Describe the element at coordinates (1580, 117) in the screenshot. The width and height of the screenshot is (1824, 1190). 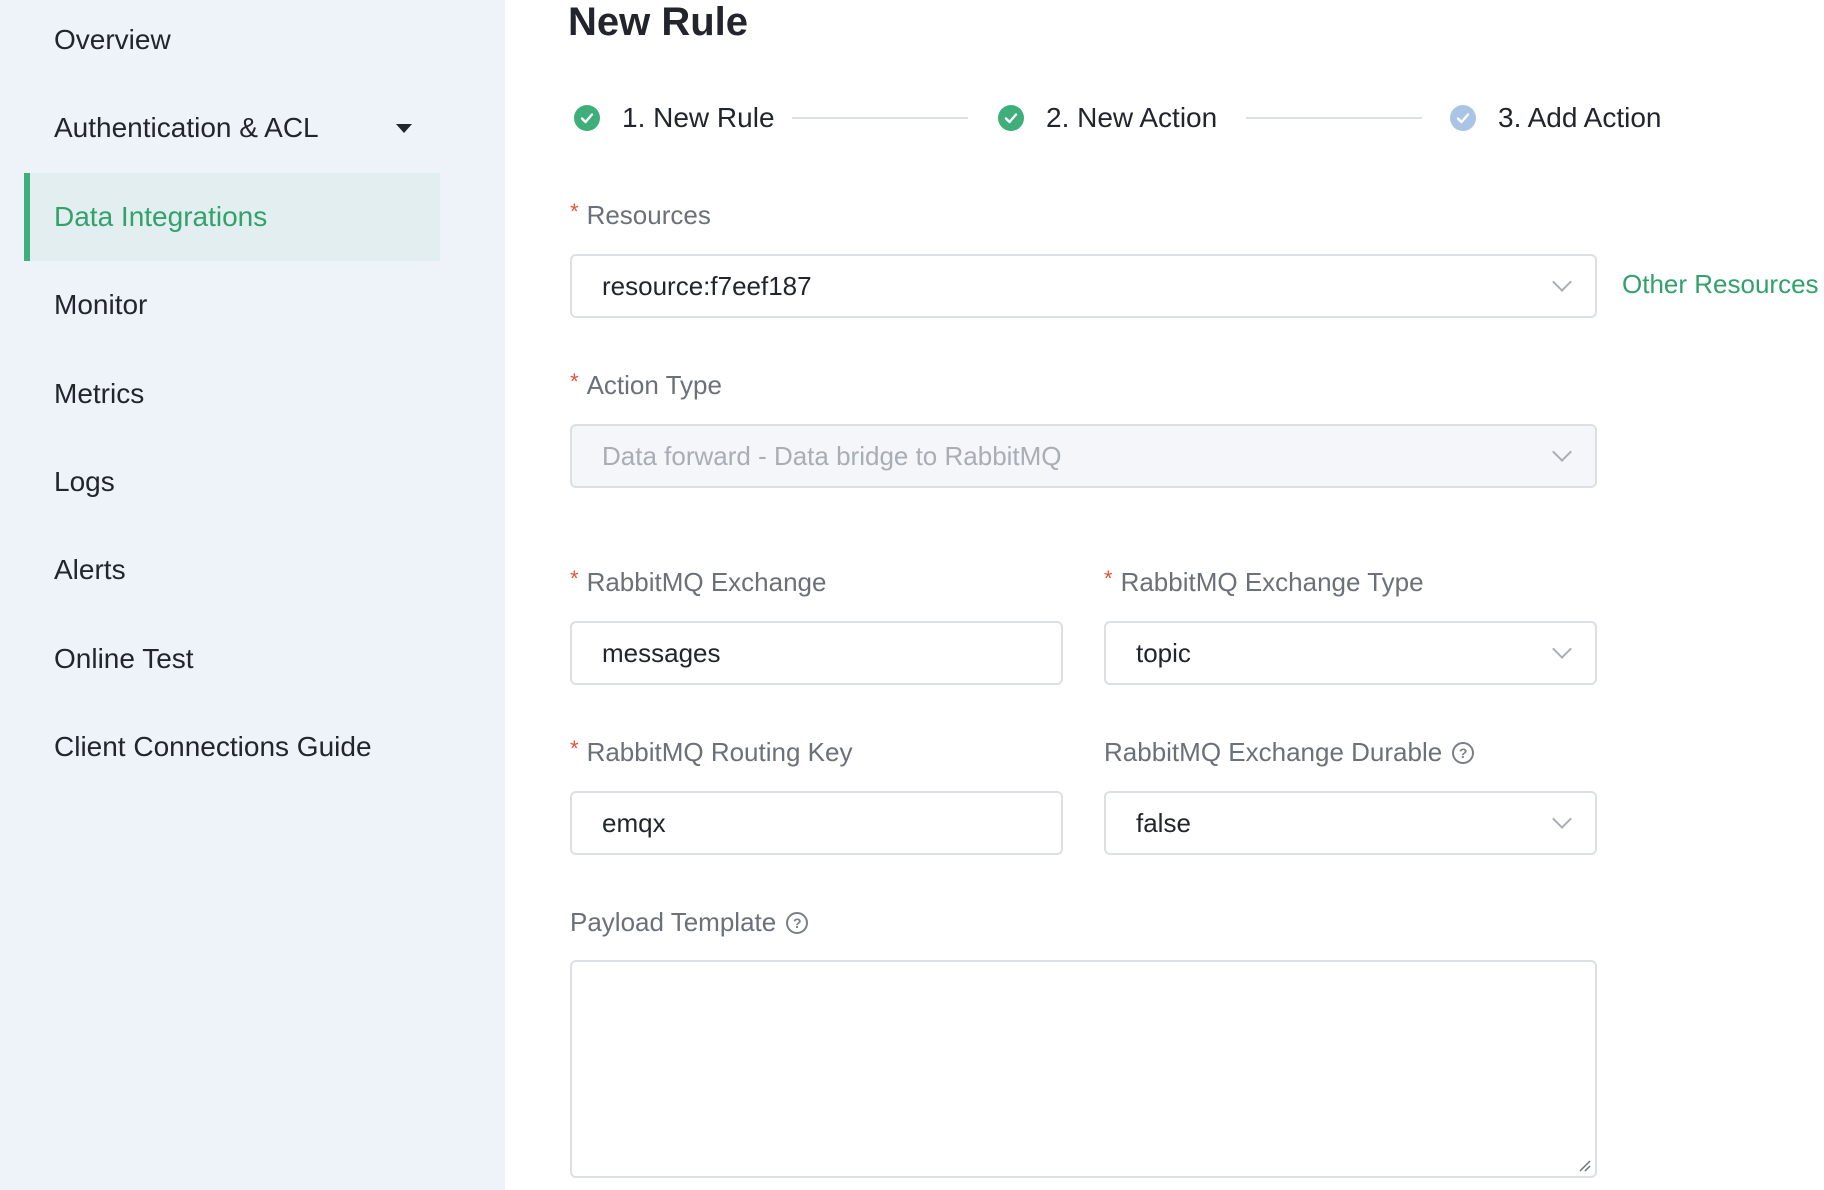
I see `step-label: 3. Add Action` at that location.